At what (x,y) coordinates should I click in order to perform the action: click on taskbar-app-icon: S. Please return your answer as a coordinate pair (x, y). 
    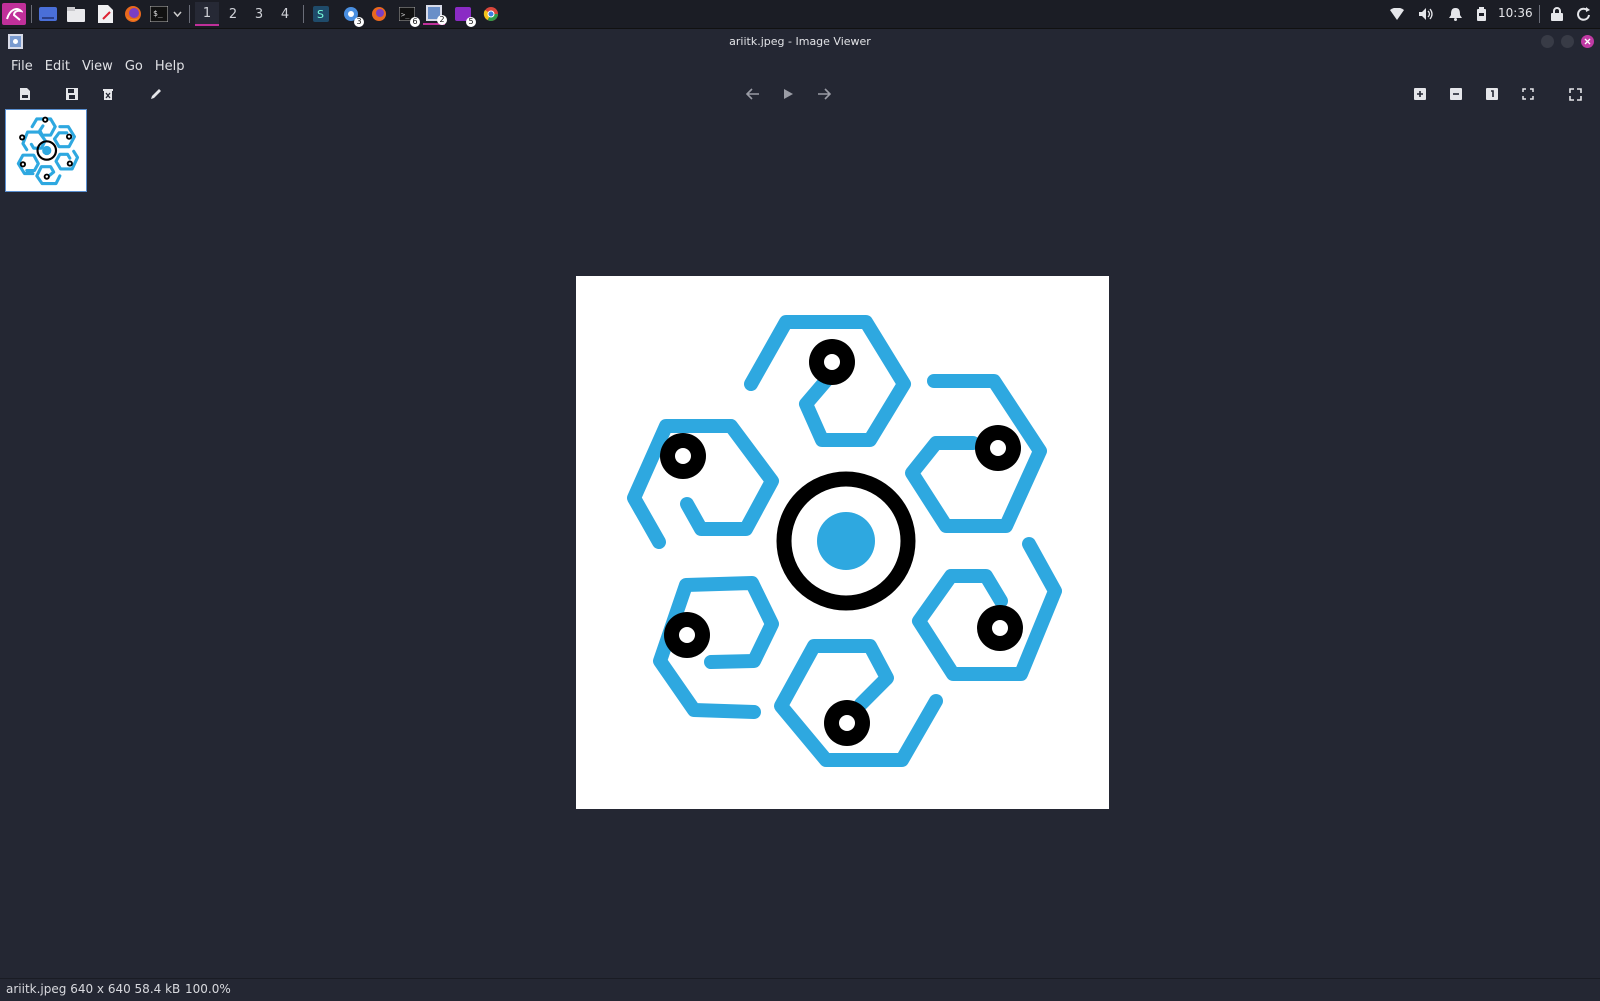
    Looking at the image, I should click on (321, 14).